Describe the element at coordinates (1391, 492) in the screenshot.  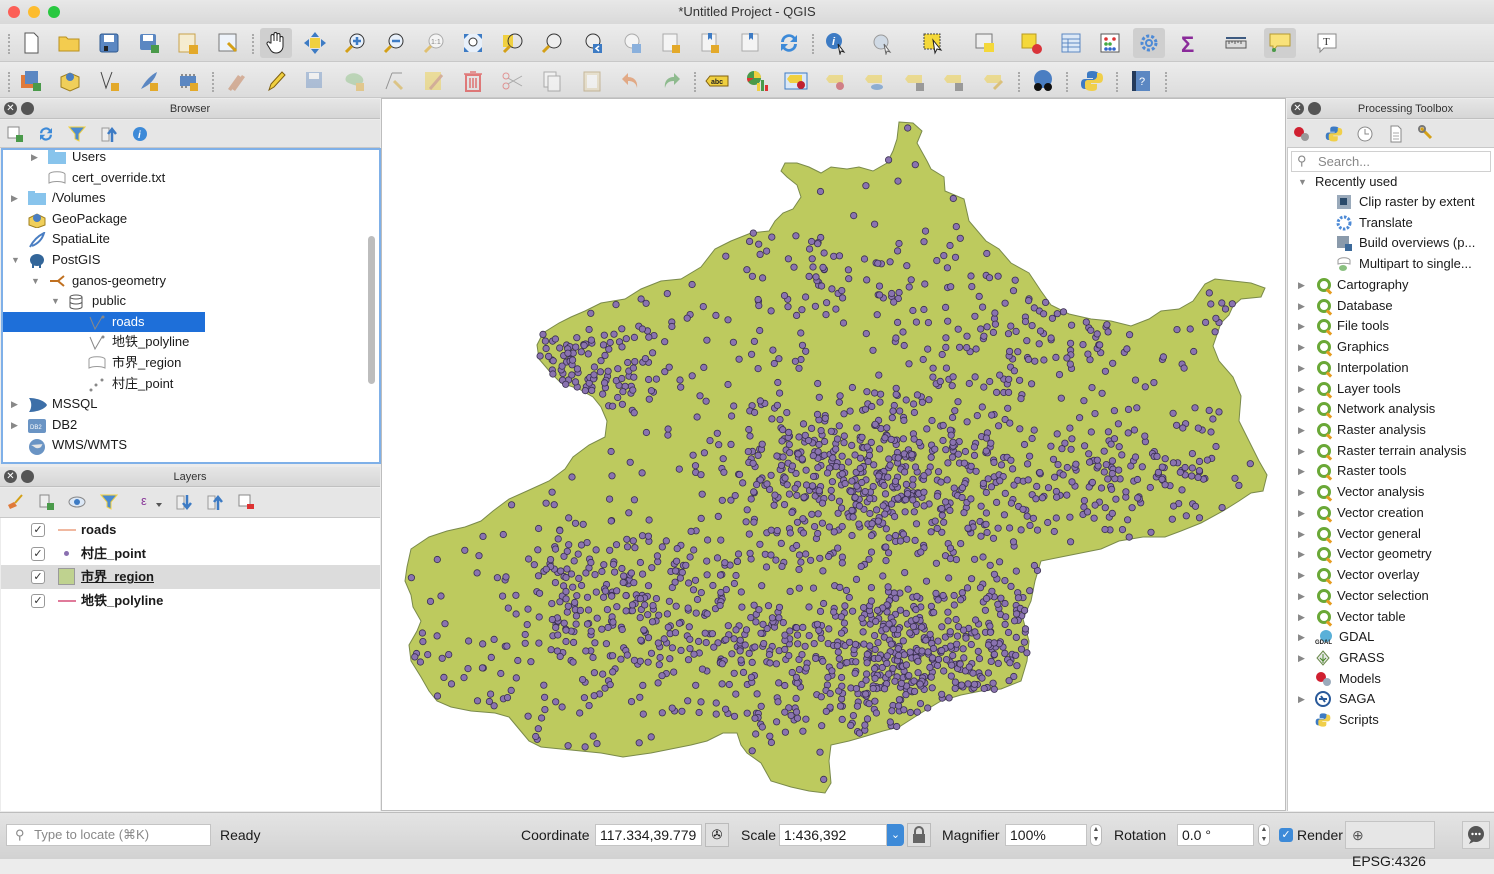
I see `algorithm-group: ▶ Vector analysis` at that location.